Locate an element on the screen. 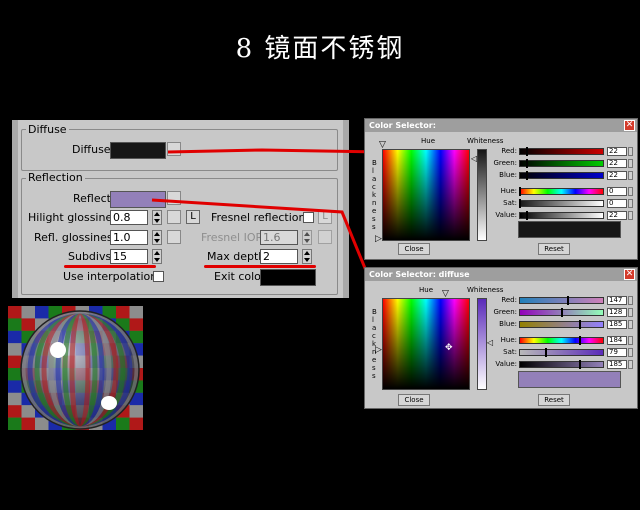  green-slider is located at coordinates (561, 164).